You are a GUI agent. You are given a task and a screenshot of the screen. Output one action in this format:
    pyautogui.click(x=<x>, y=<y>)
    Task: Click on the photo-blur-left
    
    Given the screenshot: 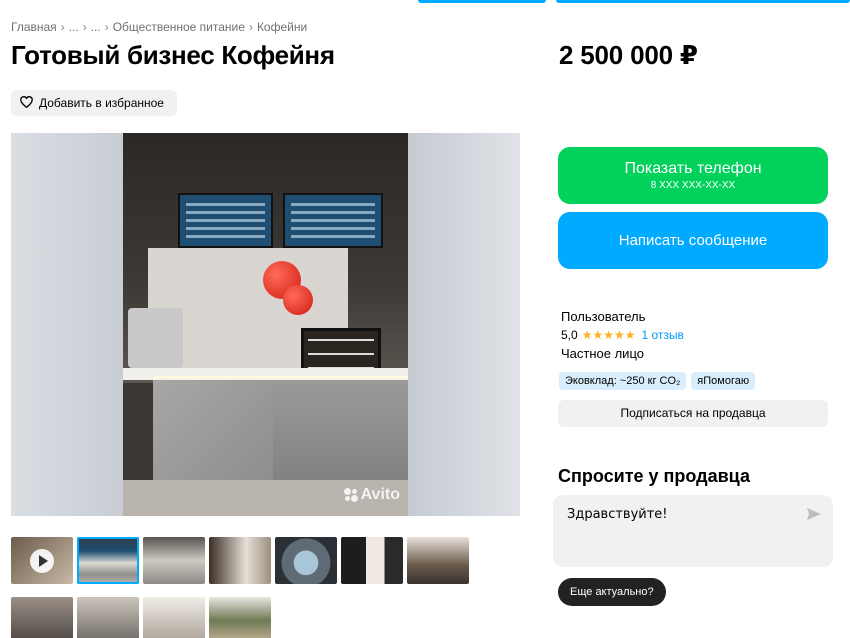 What is the action you would take?
    pyautogui.click(x=67, y=324)
    